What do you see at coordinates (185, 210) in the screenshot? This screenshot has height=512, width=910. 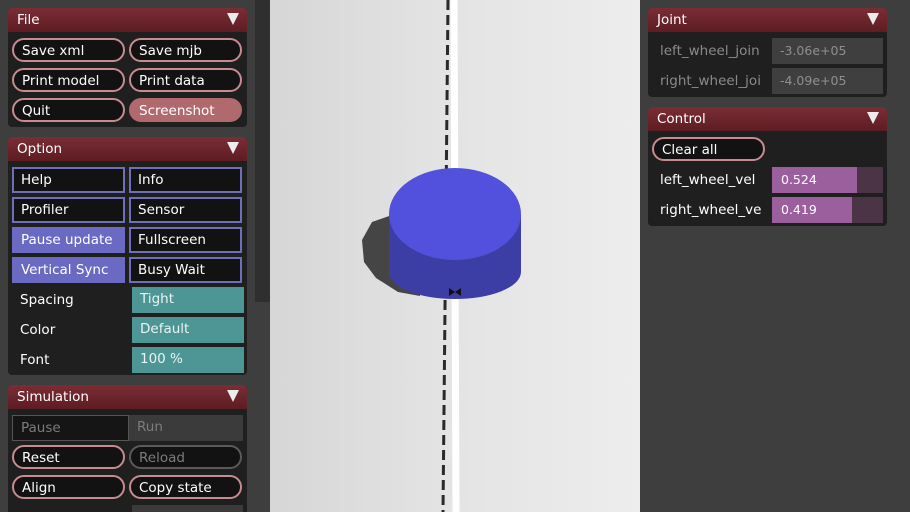 I see `sensor-checkbox: Sensor` at bounding box center [185, 210].